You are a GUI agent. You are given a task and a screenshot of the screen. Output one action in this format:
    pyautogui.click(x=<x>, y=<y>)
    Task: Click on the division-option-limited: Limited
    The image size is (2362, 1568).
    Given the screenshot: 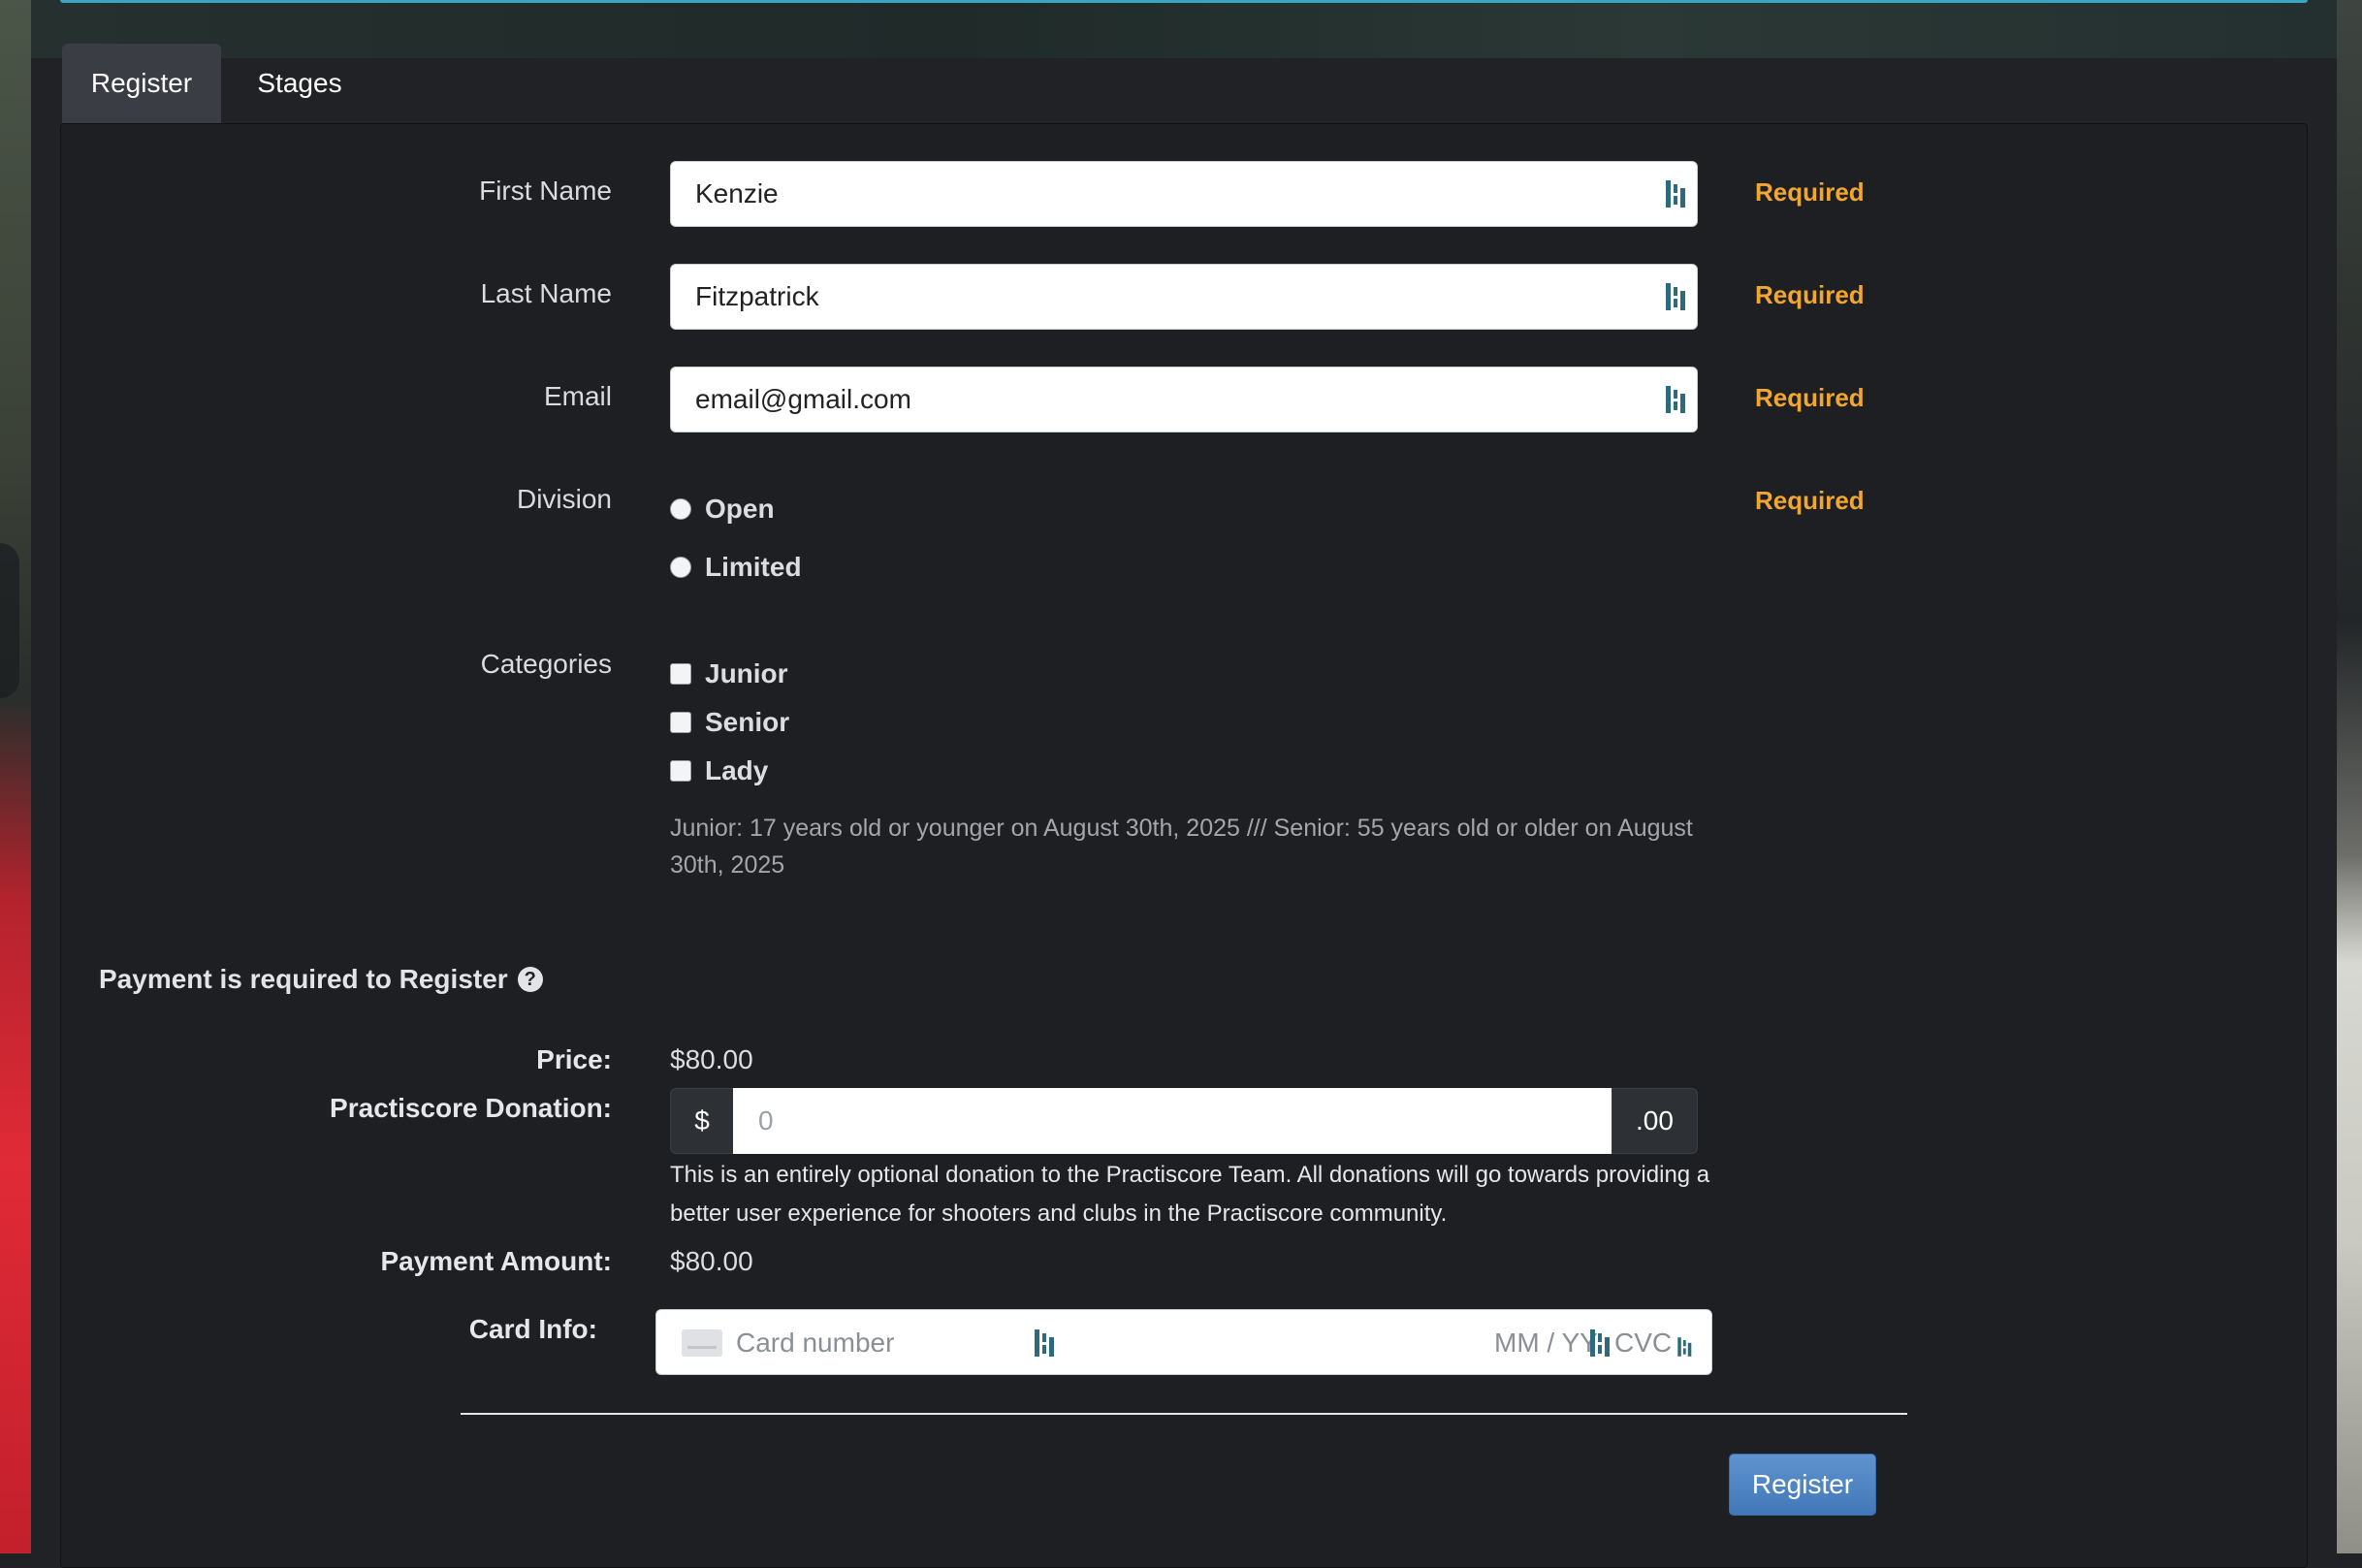 What is the action you would take?
    pyautogui.click(x=736, y=567)
    